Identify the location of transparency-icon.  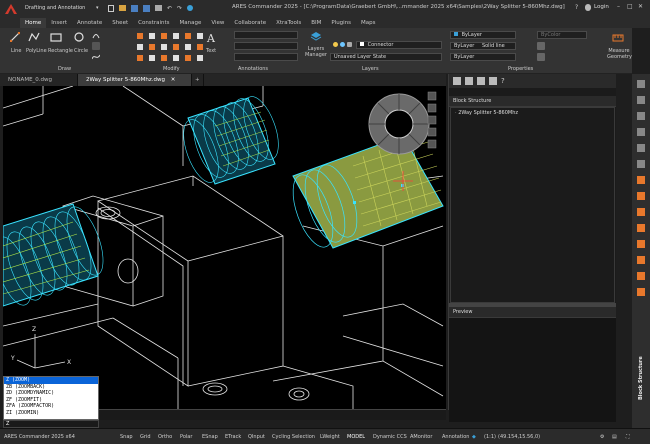
(541, 46).